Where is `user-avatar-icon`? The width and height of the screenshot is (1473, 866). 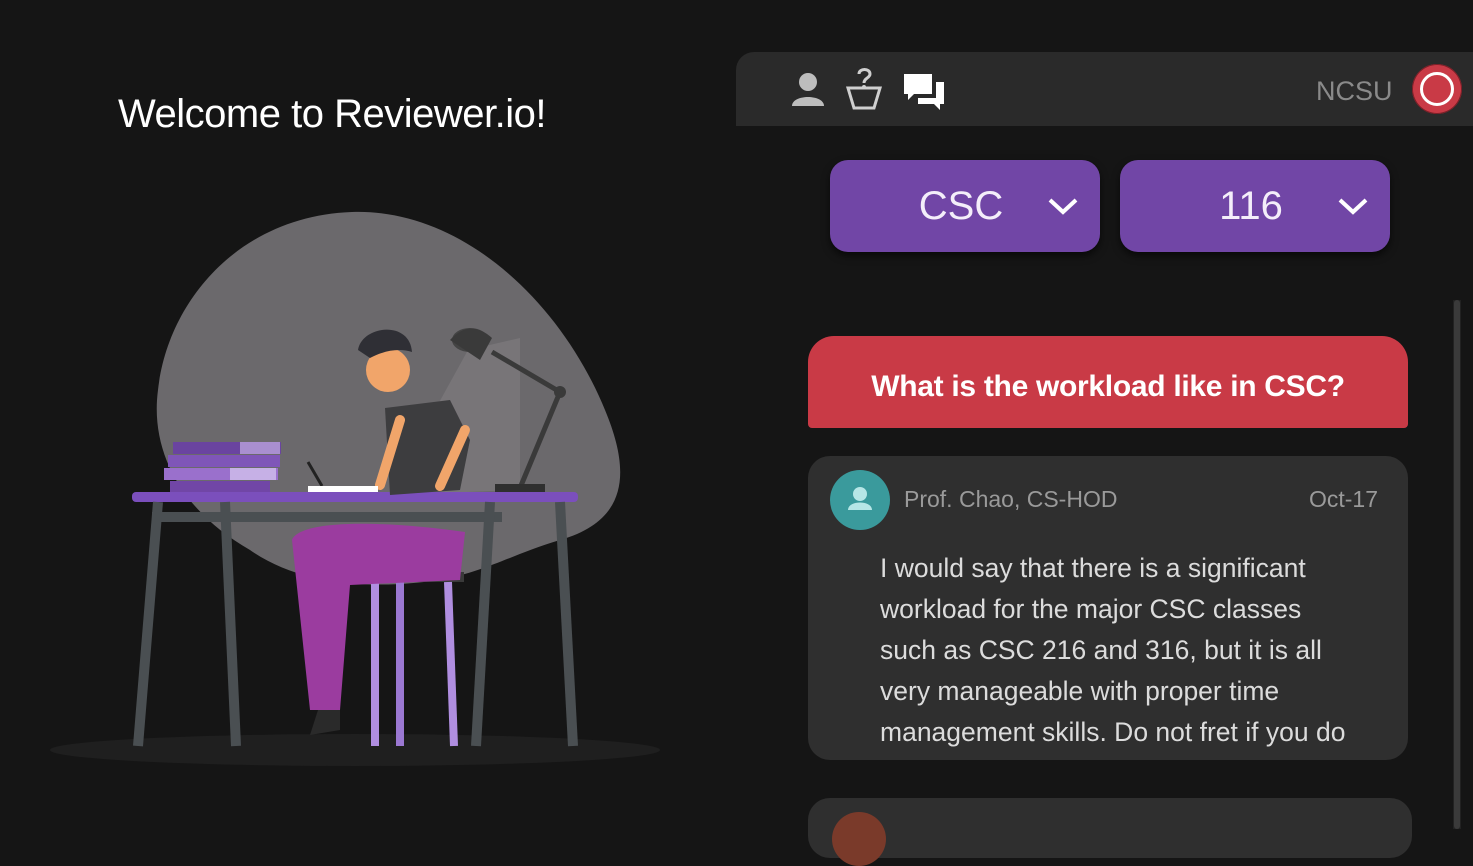 user-avatar-icon is located at coordinates (860, 498).